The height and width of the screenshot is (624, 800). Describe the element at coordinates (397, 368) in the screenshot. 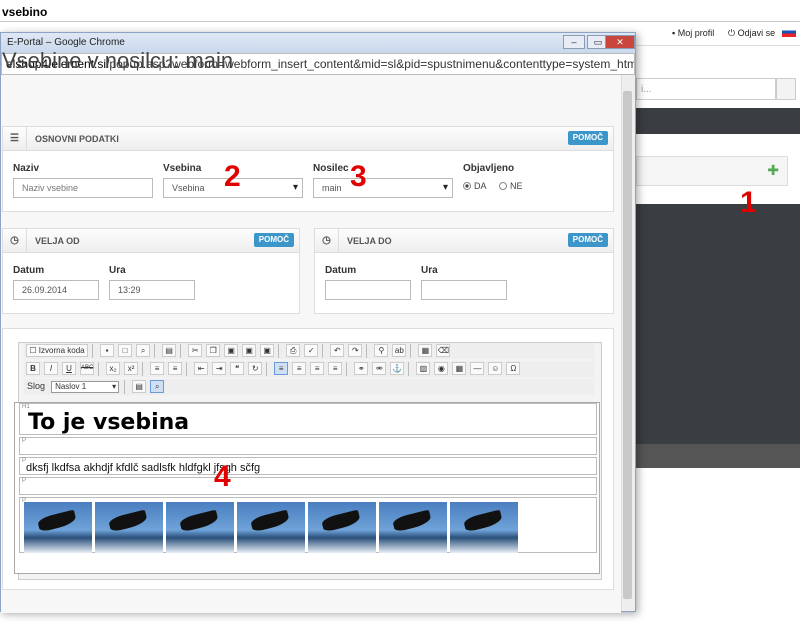

I see `anchor-icon: ⚓` at that location.